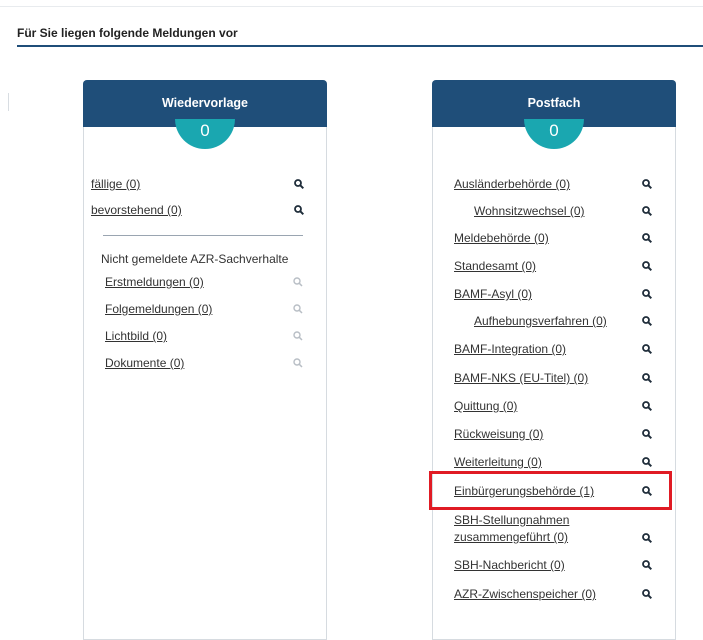  Describe the element at coordinates (206, 210) in the screenshot. I see `wiedervorlage-item-bevorstehend: bevorstehend (0)` at that location.